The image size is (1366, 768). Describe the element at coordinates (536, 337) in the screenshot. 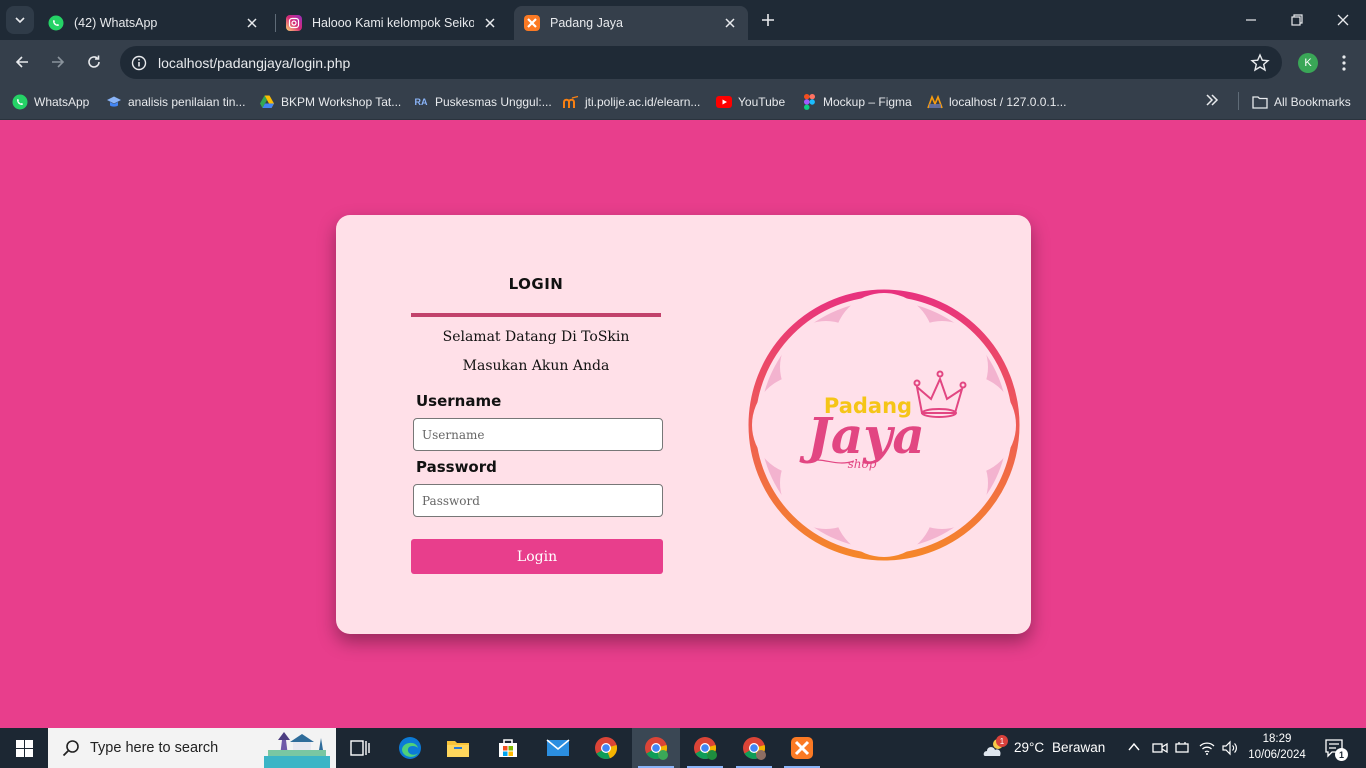

I see `welcome-text: Selamat Datang Di ToSkin` at that location.